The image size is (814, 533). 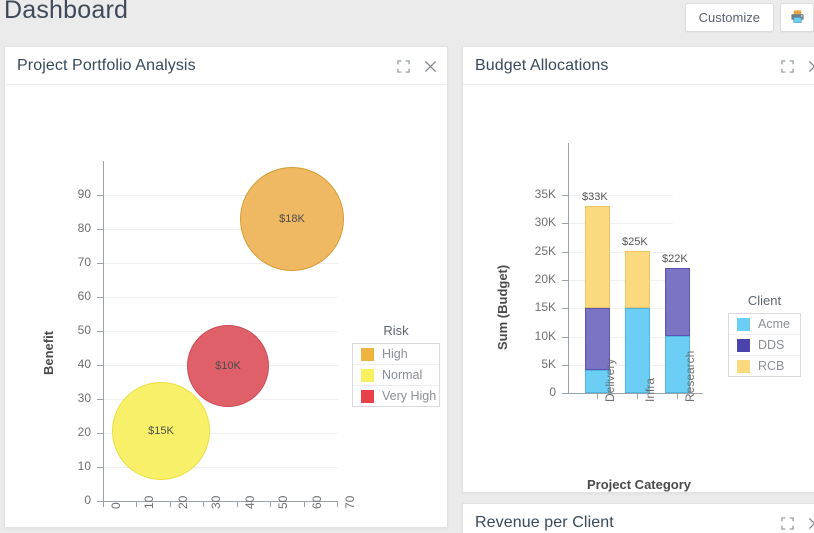 I want to click on risk-normal-swatch, so click(x=367, y=375).